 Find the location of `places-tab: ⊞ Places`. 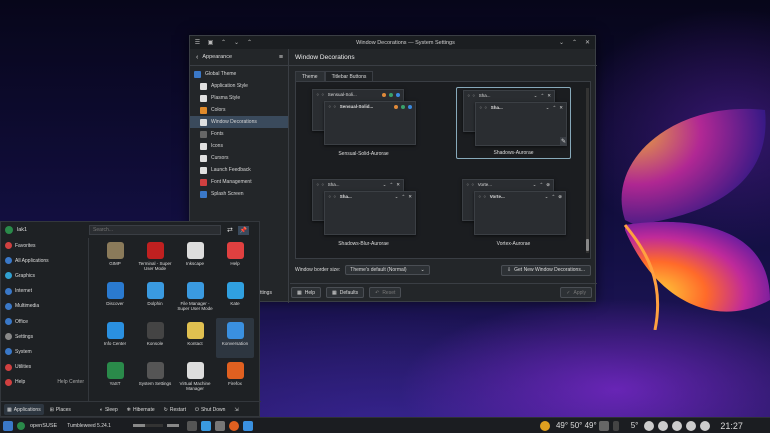

places-tab: ⊞ Places is located at coordinates (60, 409).